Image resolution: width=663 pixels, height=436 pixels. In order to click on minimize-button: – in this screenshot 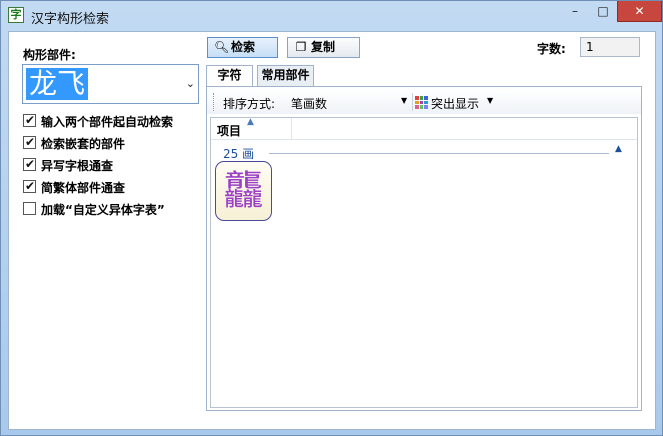, I will do `click(575, 11)`.